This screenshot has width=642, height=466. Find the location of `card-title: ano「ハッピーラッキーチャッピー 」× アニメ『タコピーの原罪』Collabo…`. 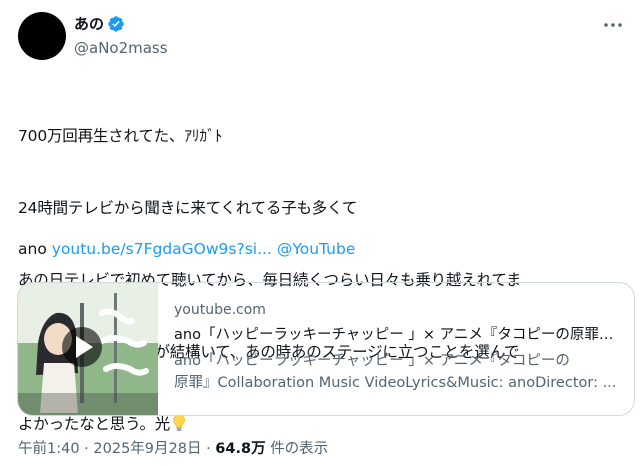

card-title: ano「ハッピーラッキーチャッピー 」× アニメ『タコピーの原罪』Collabo… is located at coordinates (398, 335).